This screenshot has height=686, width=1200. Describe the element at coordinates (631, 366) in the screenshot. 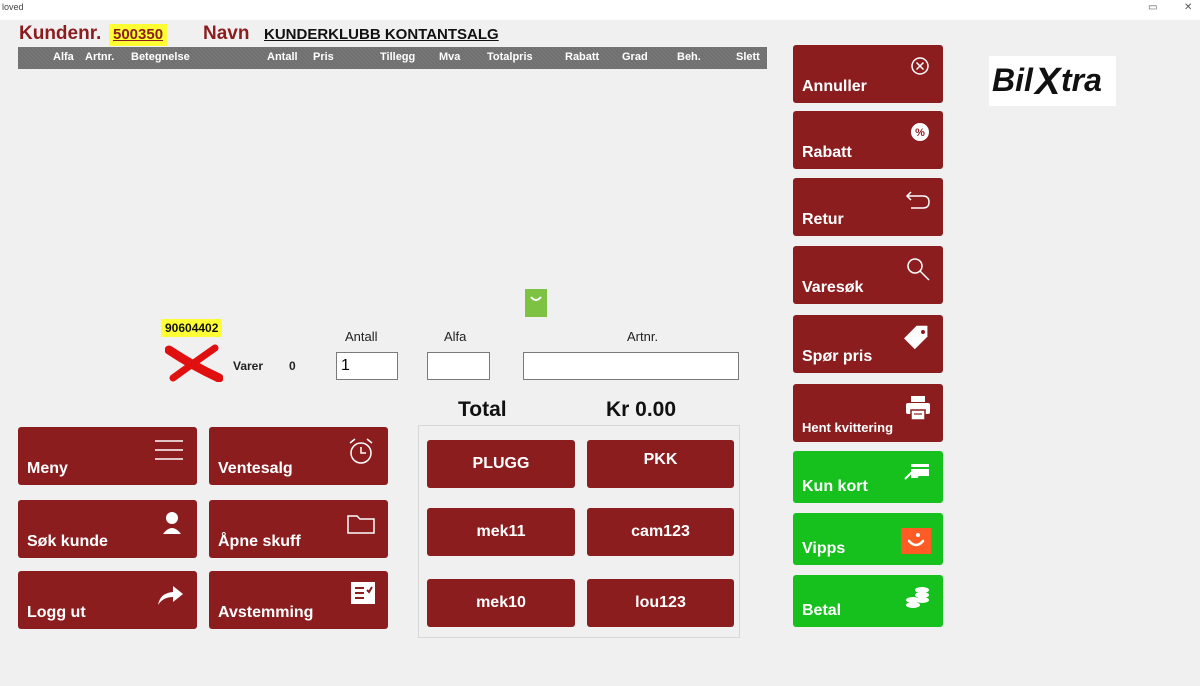

I see `artnr-input` at that location.